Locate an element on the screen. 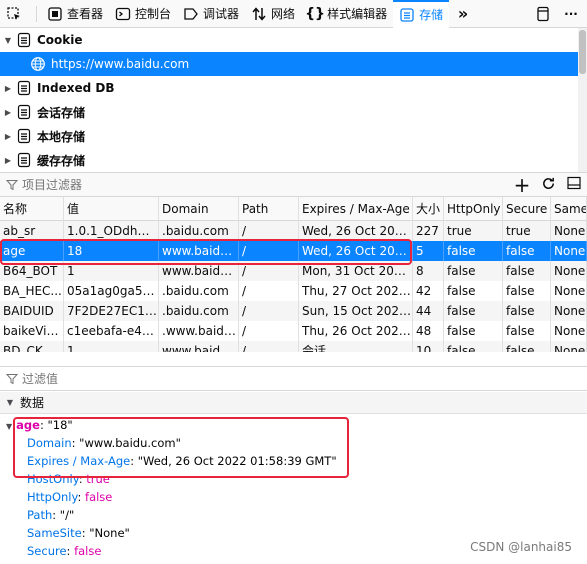  tab-console: 控制台 is located at coordinates (143, 14).